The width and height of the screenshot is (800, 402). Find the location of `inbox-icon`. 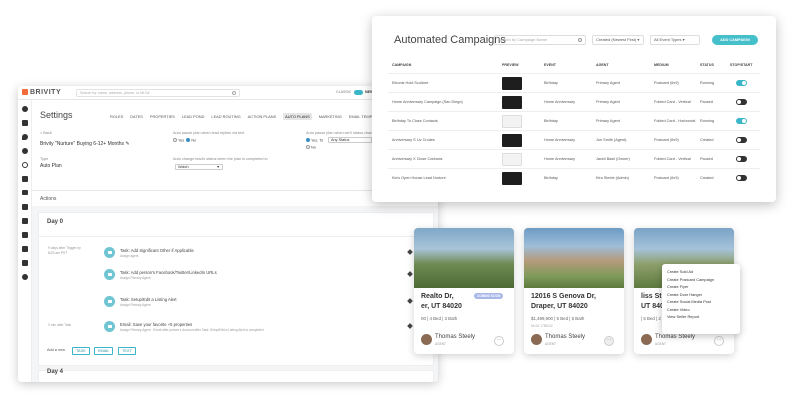

inbox-icon is located at coordinates (25, 123).